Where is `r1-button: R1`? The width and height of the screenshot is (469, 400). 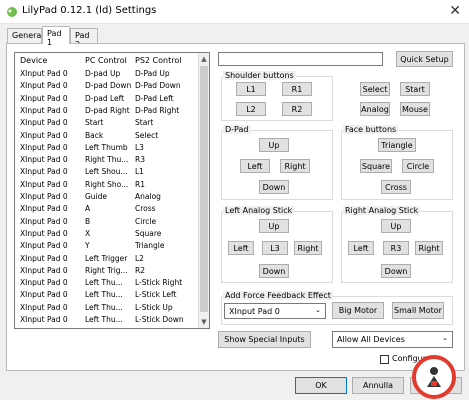
r1-button: R1 is located at coordinates (297, 89).